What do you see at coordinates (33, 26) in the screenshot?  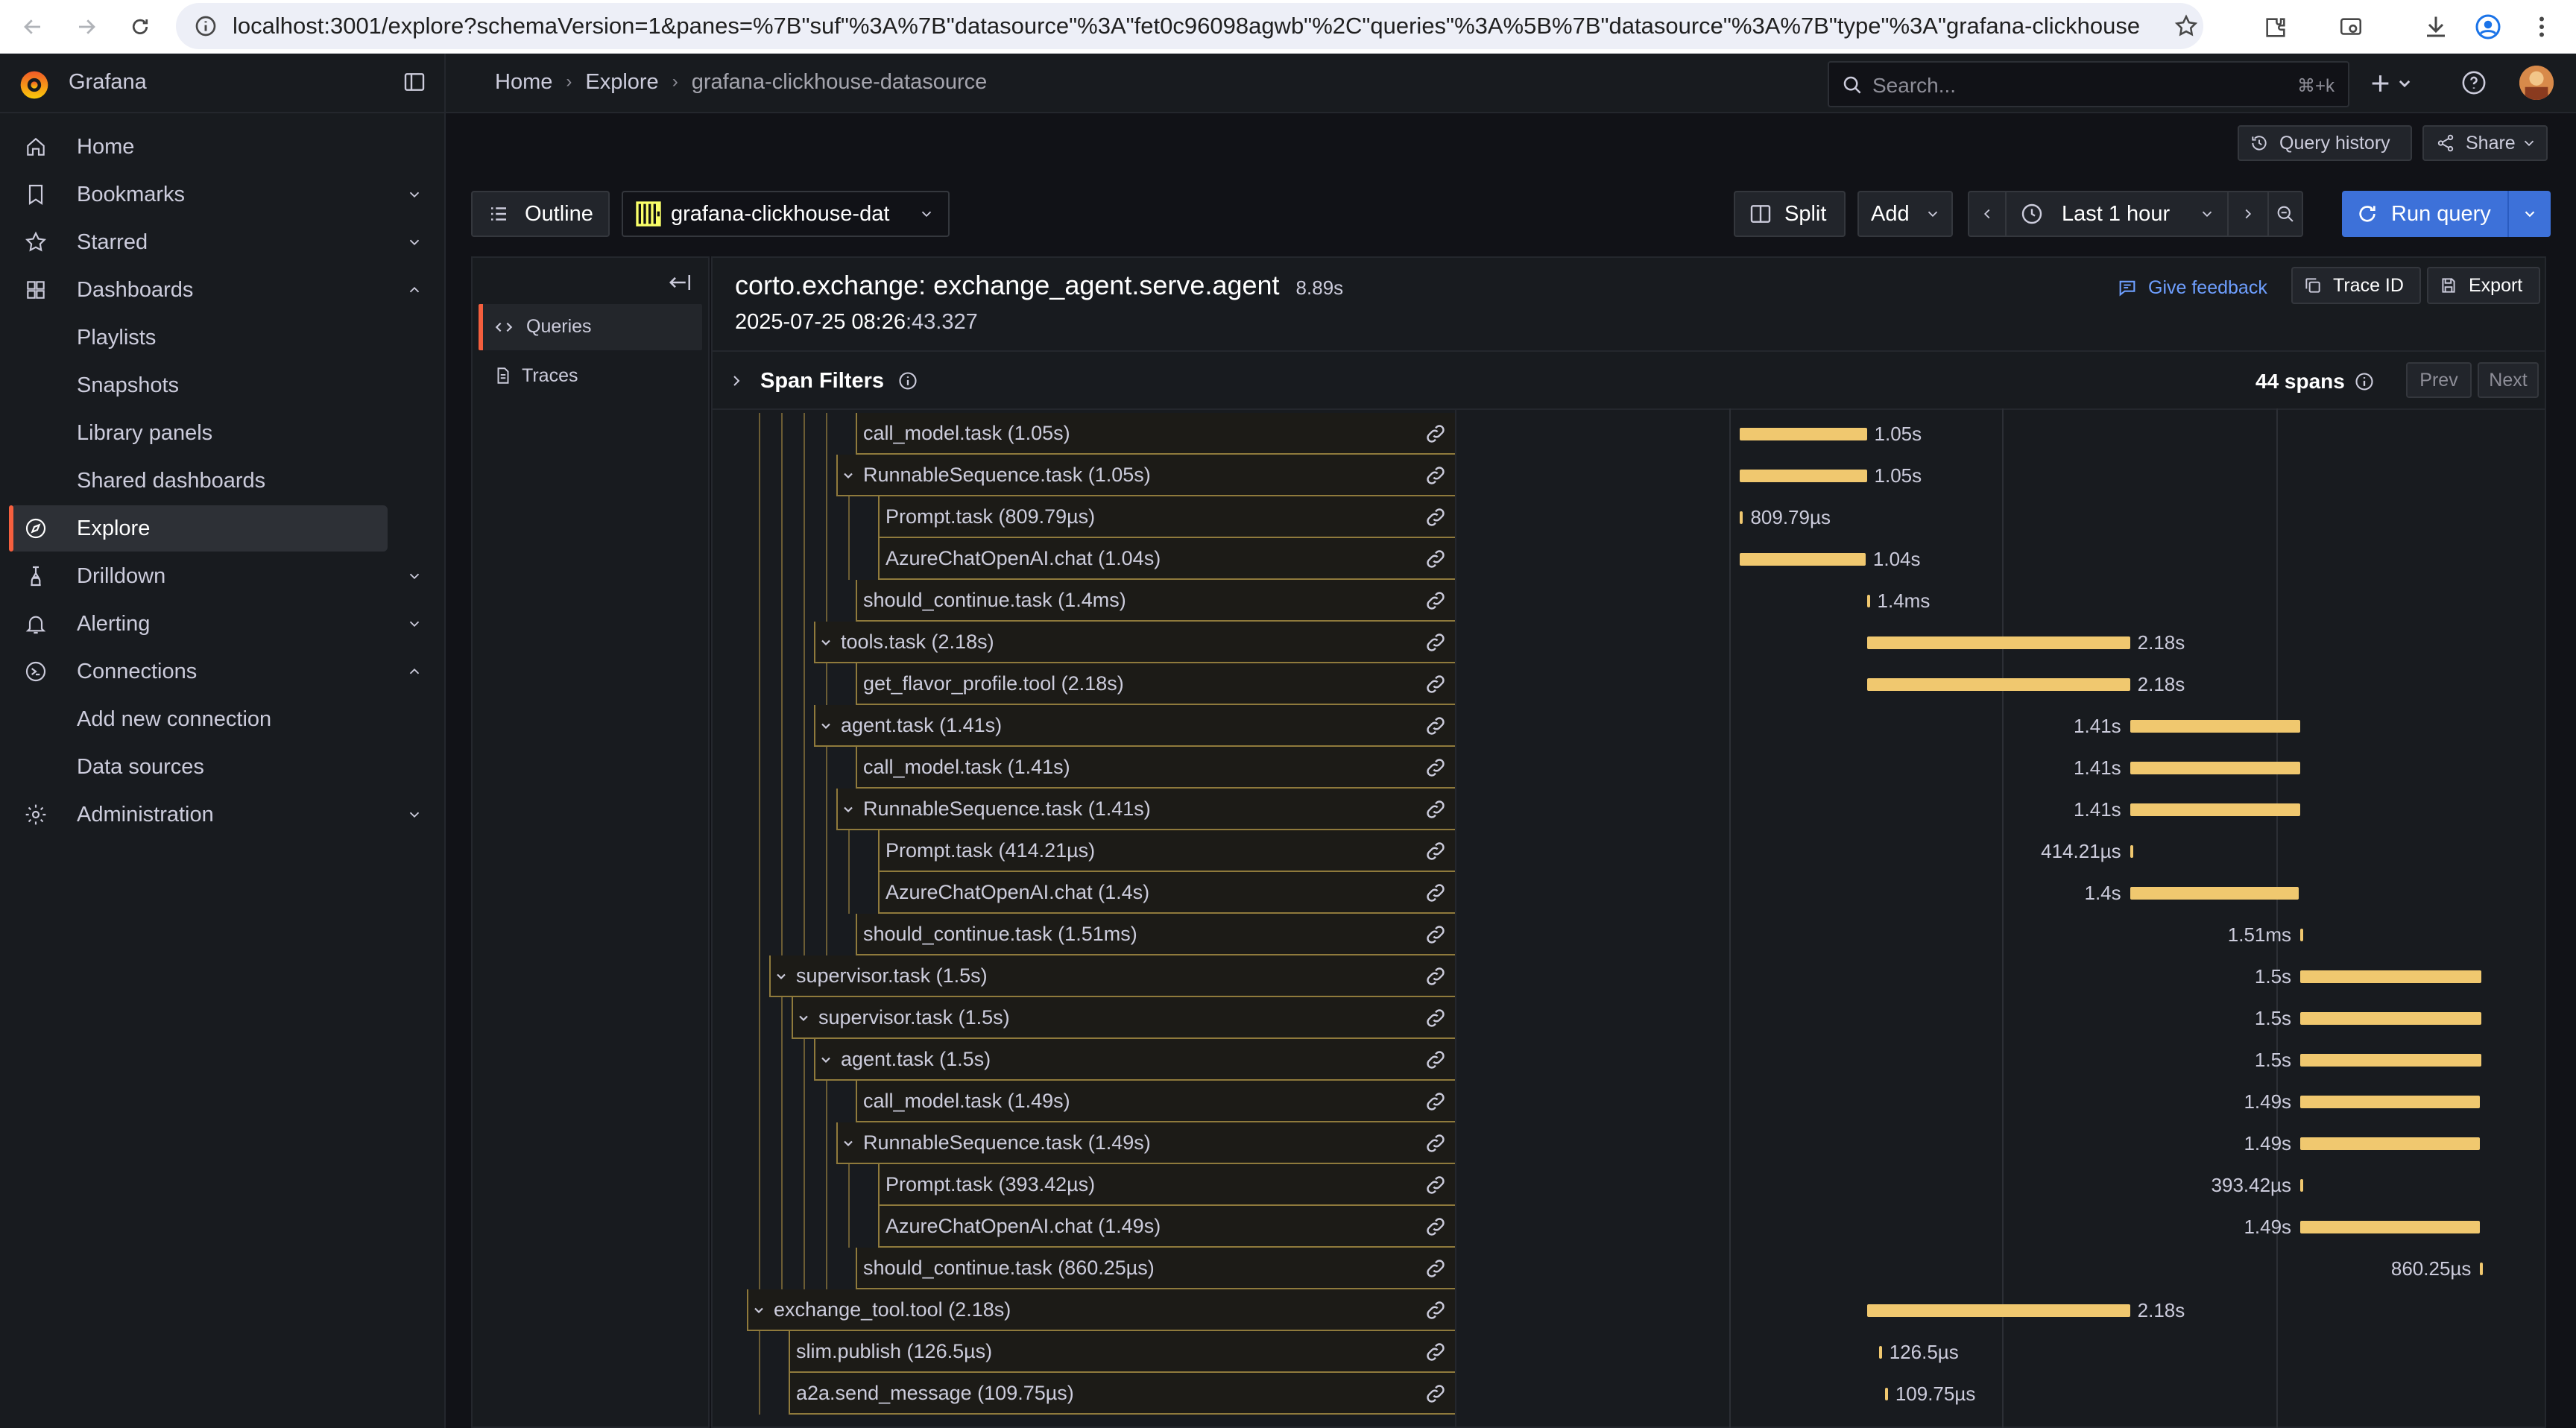 I see `back-icon` at bounding box center [33, 26].